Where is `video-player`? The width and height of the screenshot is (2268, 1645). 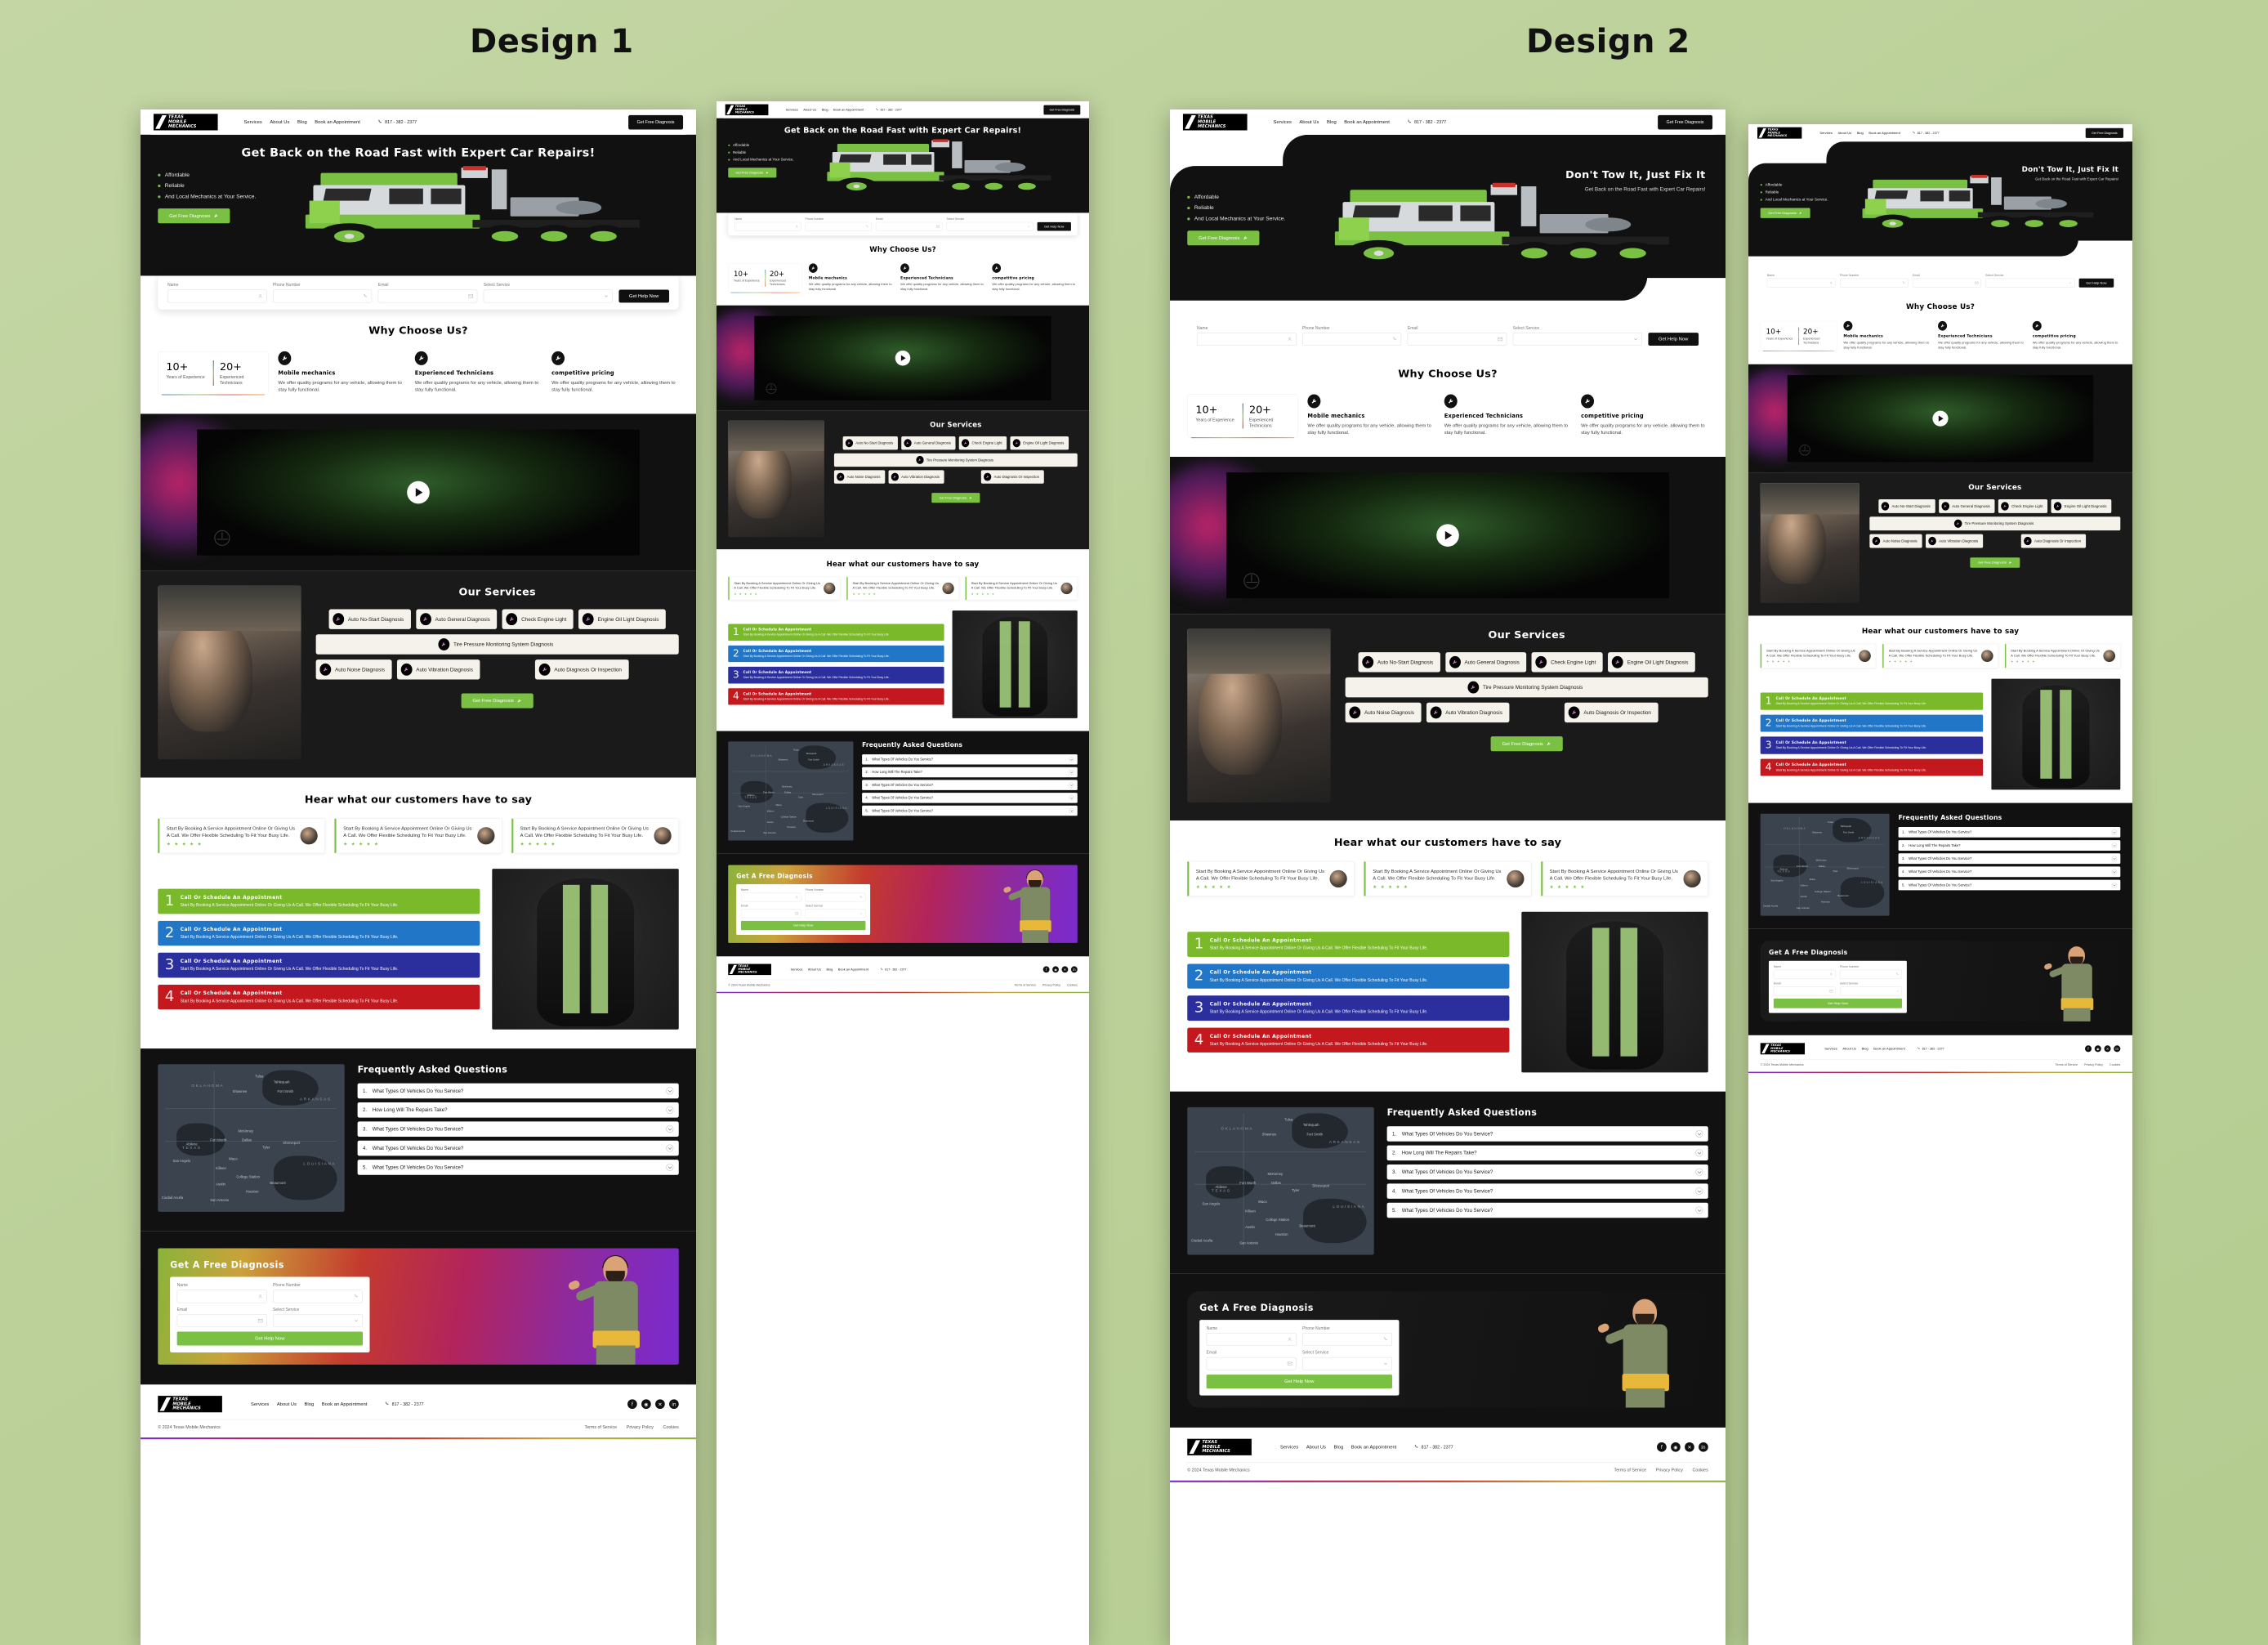 video-player is located at coordinates (1940, 418).